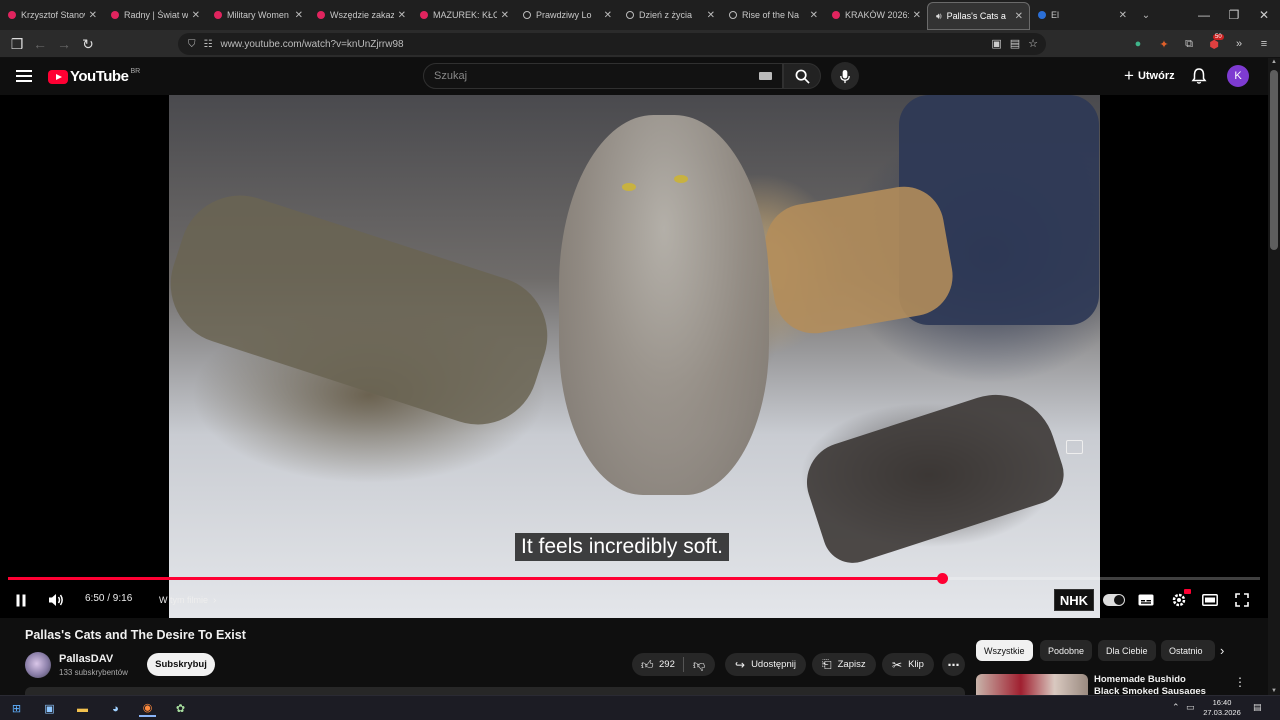 This screenshot has width=1280, height=720. Describe the element at coordinates (699, 665) in the screenshot. I see `dislike-icon: 👎︎` at that location.